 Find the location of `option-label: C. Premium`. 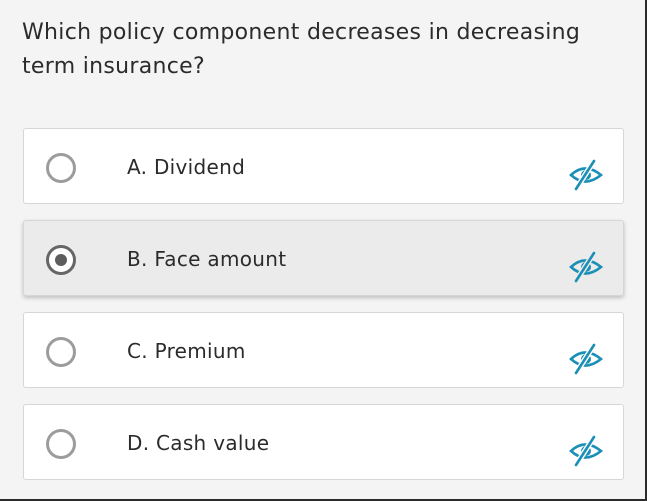

option-label: C. Premium is located at coordinates (186, 351).